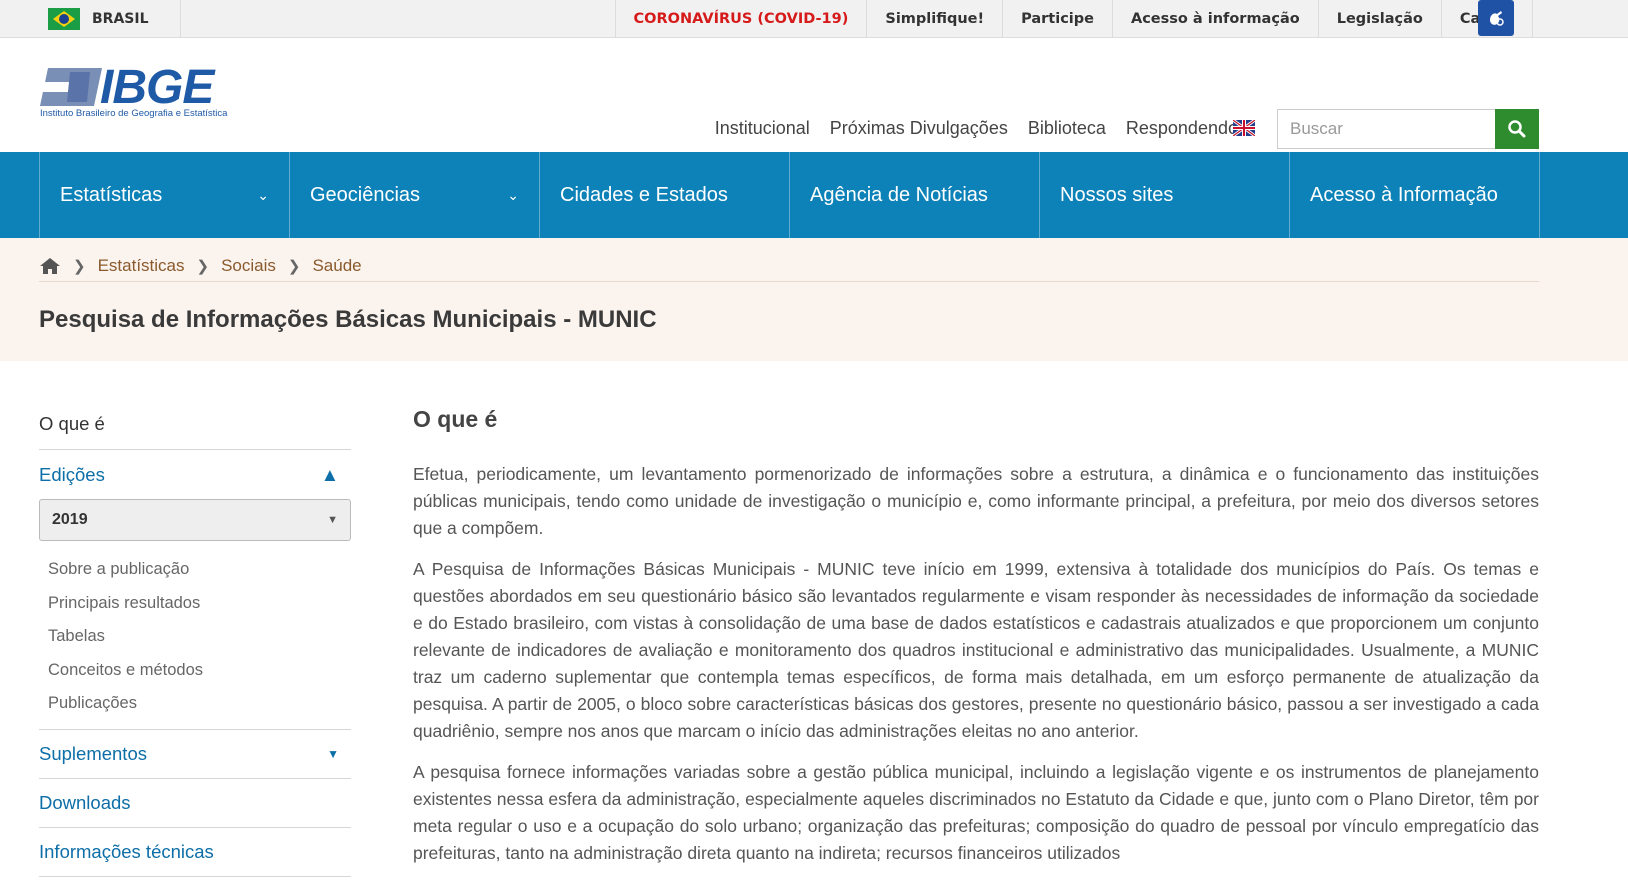 The height and width of the screenshot is (896, 1628). What do you see at coordinates (329, 474) in the screenshot?
I see `caret-up-icon: ▲` at bounding box center [329, 474].